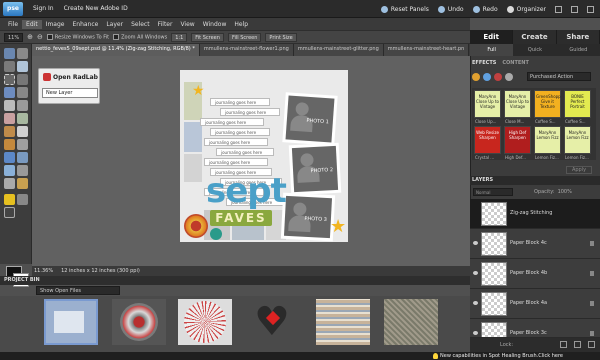  Describe the element at coordinates (22, 131) in the screenshot. I see `eraser-tool-icon` at that location.